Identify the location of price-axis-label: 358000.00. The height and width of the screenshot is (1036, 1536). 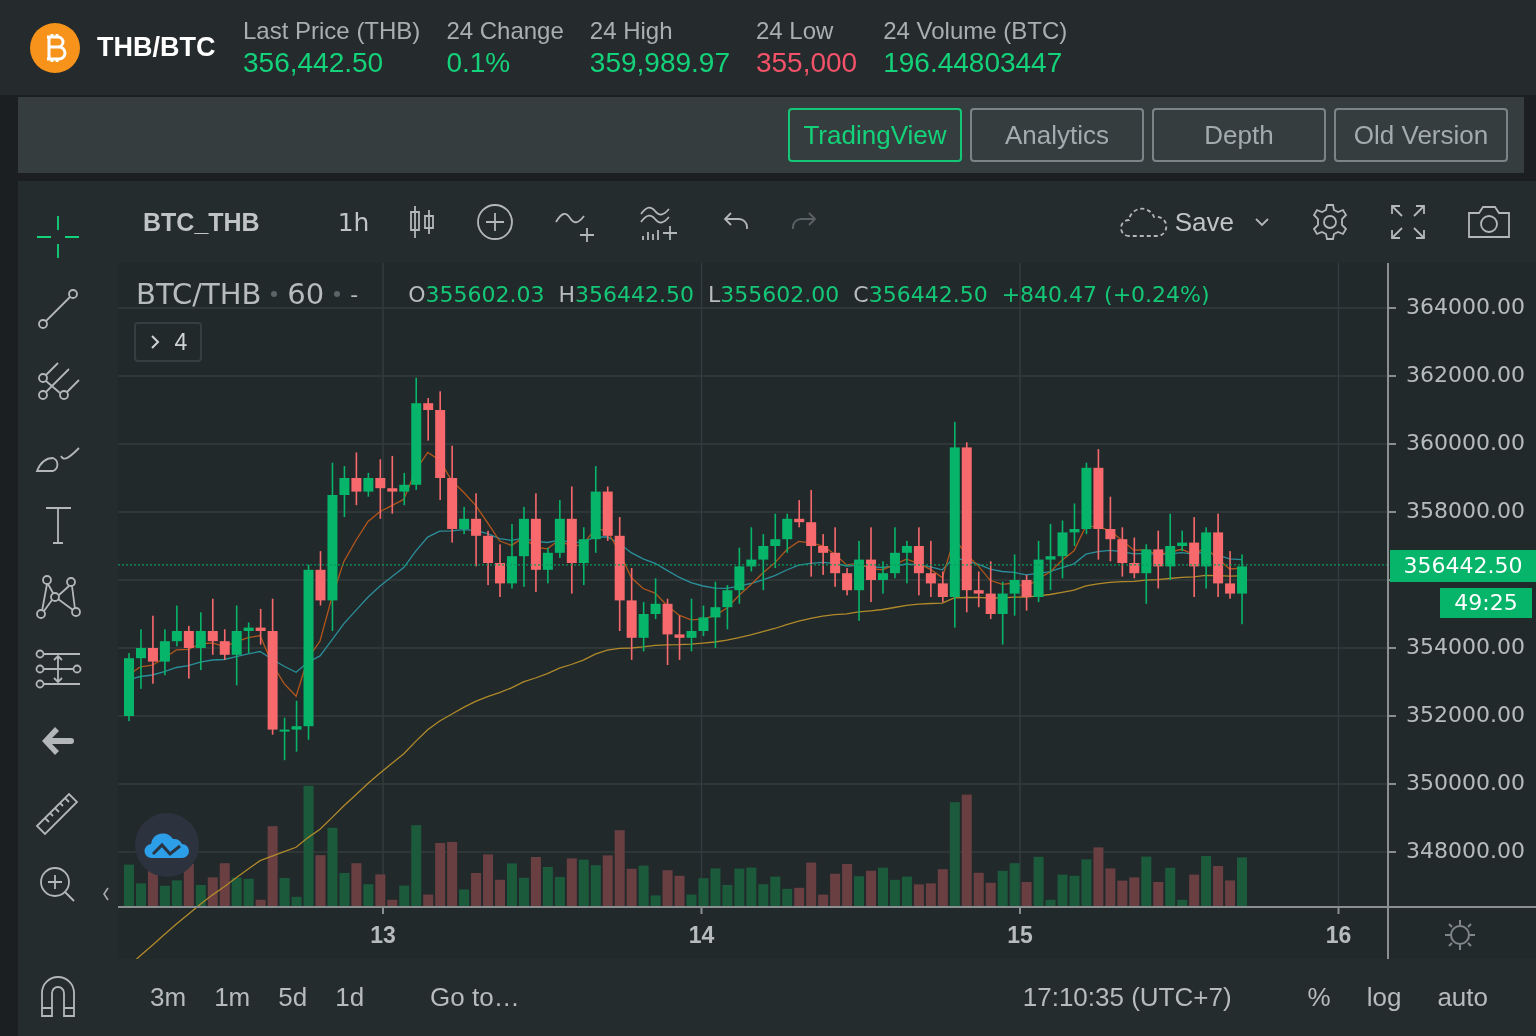
(1465, 510).